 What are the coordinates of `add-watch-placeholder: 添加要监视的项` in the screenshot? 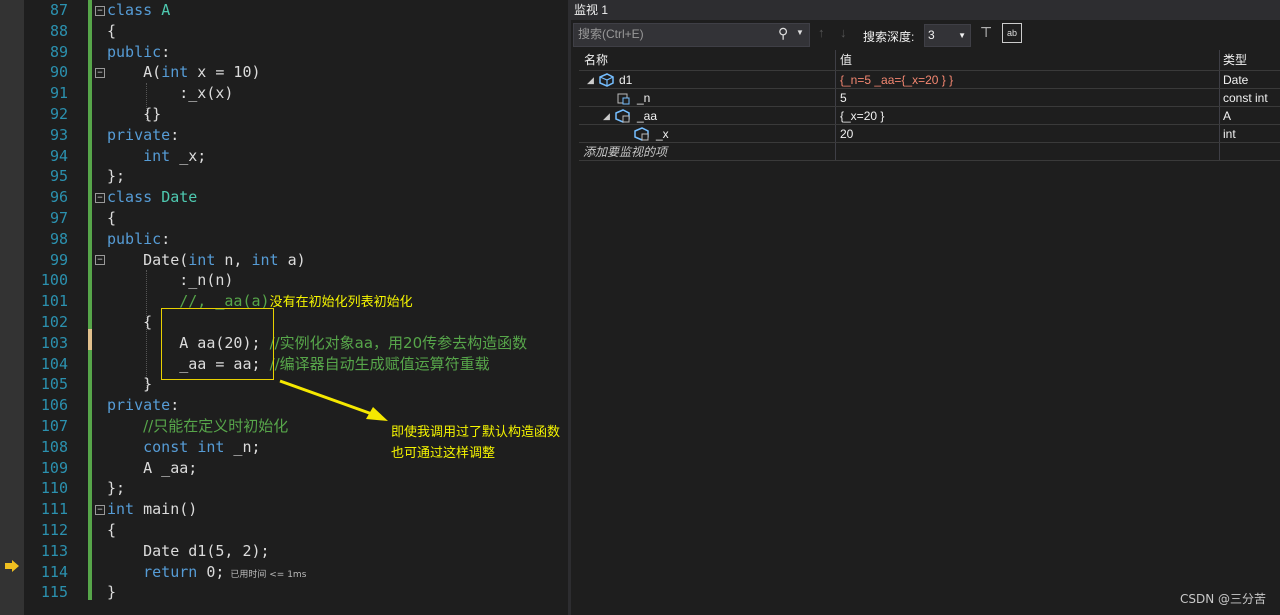 It's located at (625, 152).